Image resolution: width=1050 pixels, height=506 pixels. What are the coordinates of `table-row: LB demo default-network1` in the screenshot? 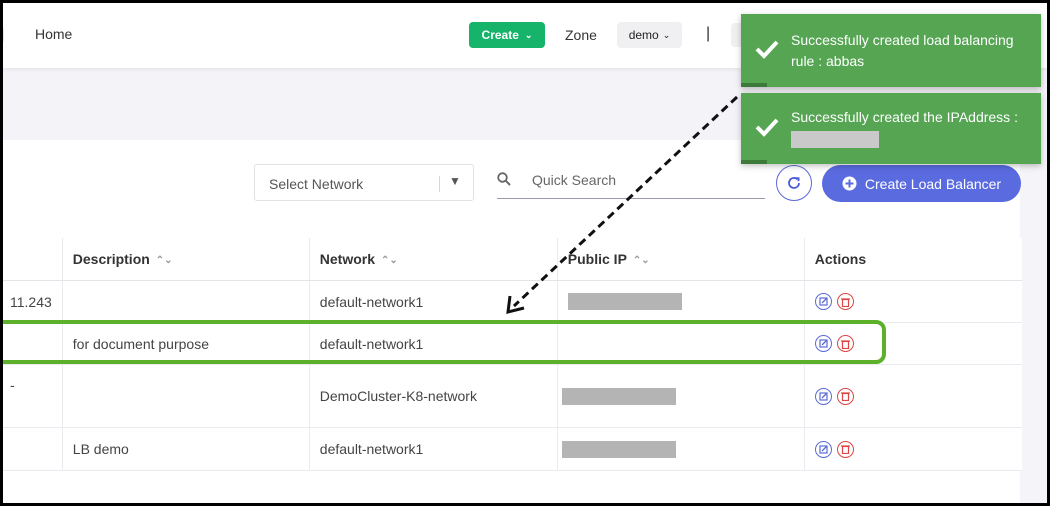 It's located at (511, 449).